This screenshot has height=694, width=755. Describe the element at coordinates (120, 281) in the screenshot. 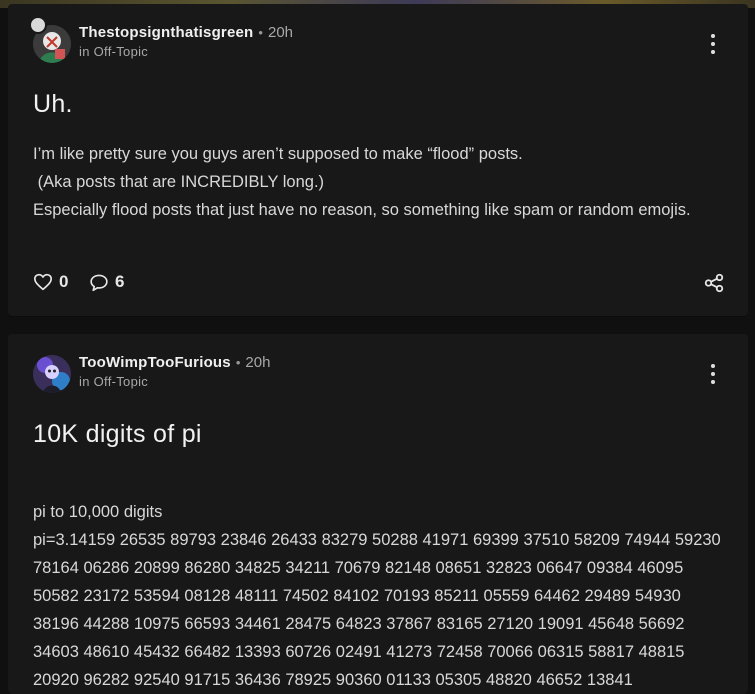

I see `comment-count: 6` at that location.